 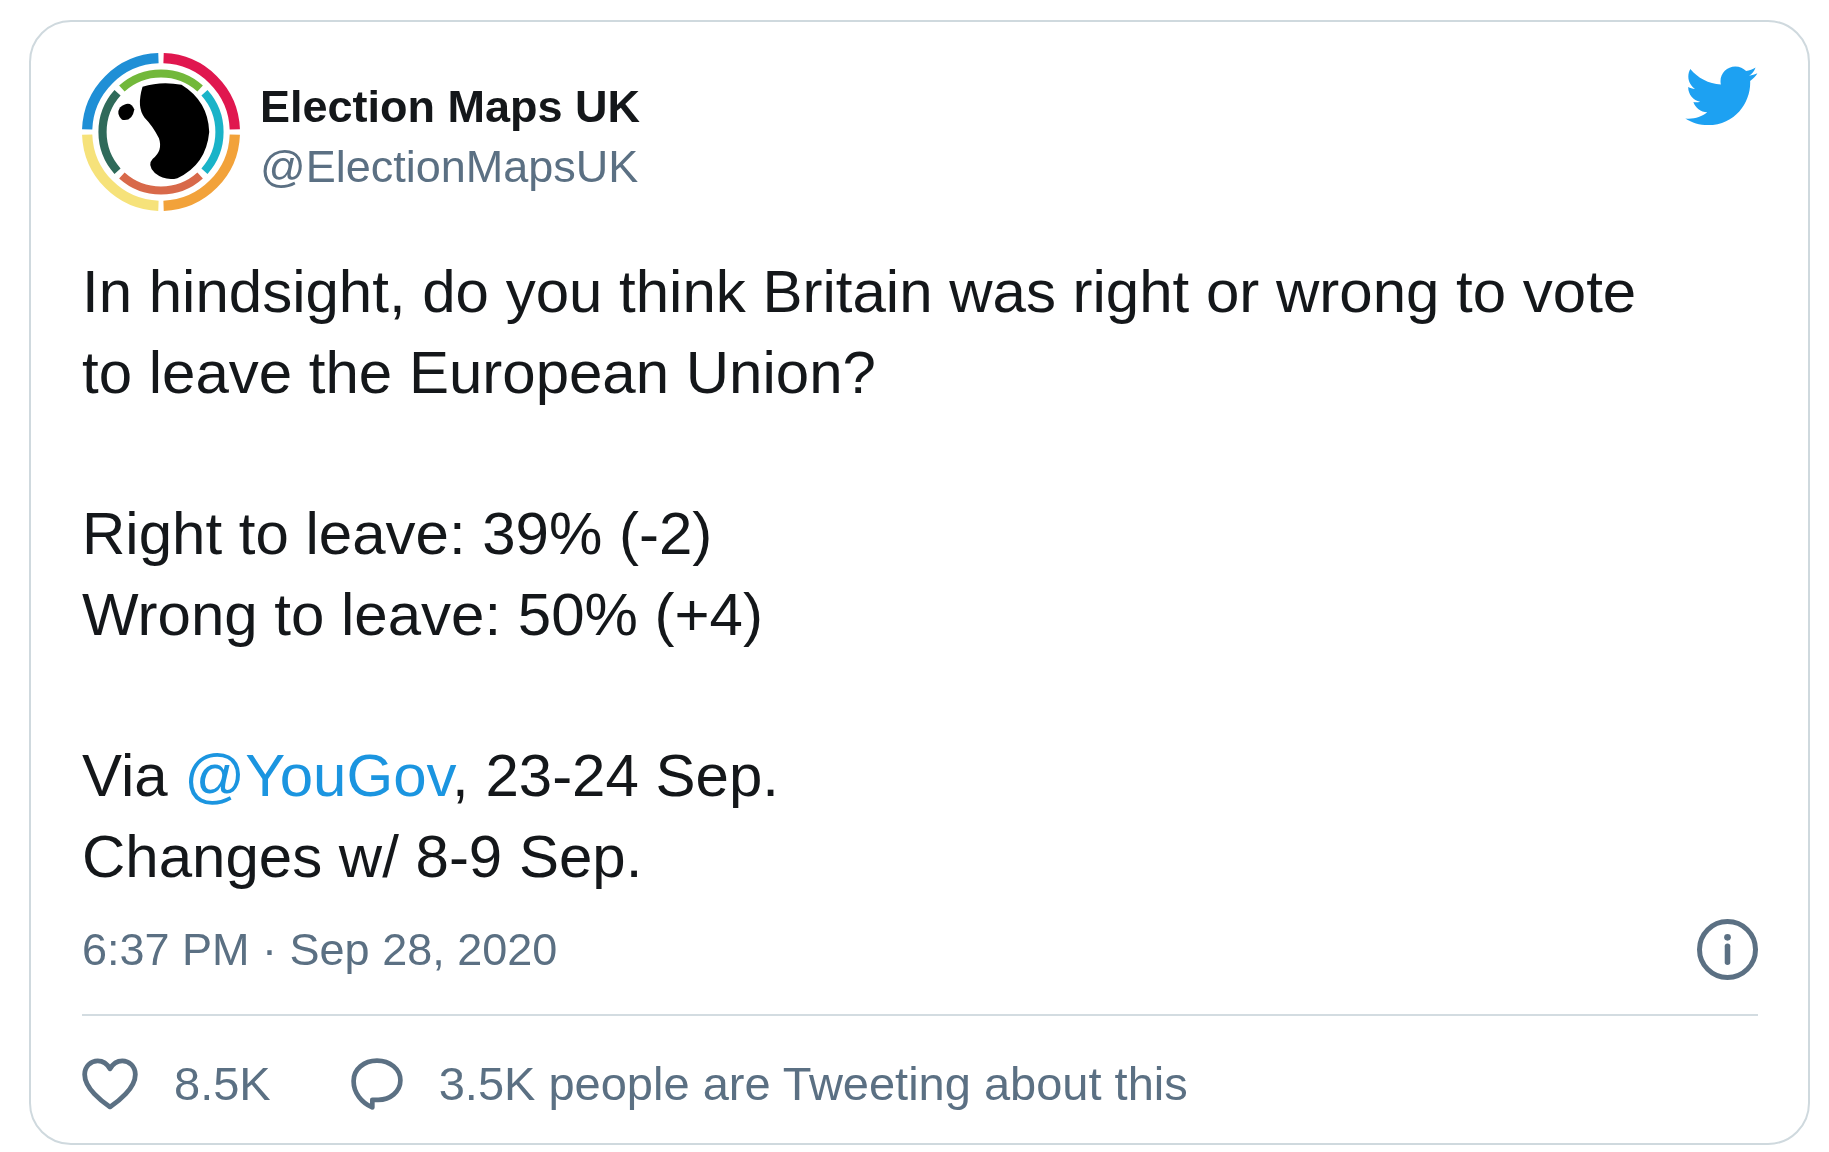 What do you see at coordinates (161, 132) in the screenshot?
I see `logo-avatar` at bounding box center [161, 132].